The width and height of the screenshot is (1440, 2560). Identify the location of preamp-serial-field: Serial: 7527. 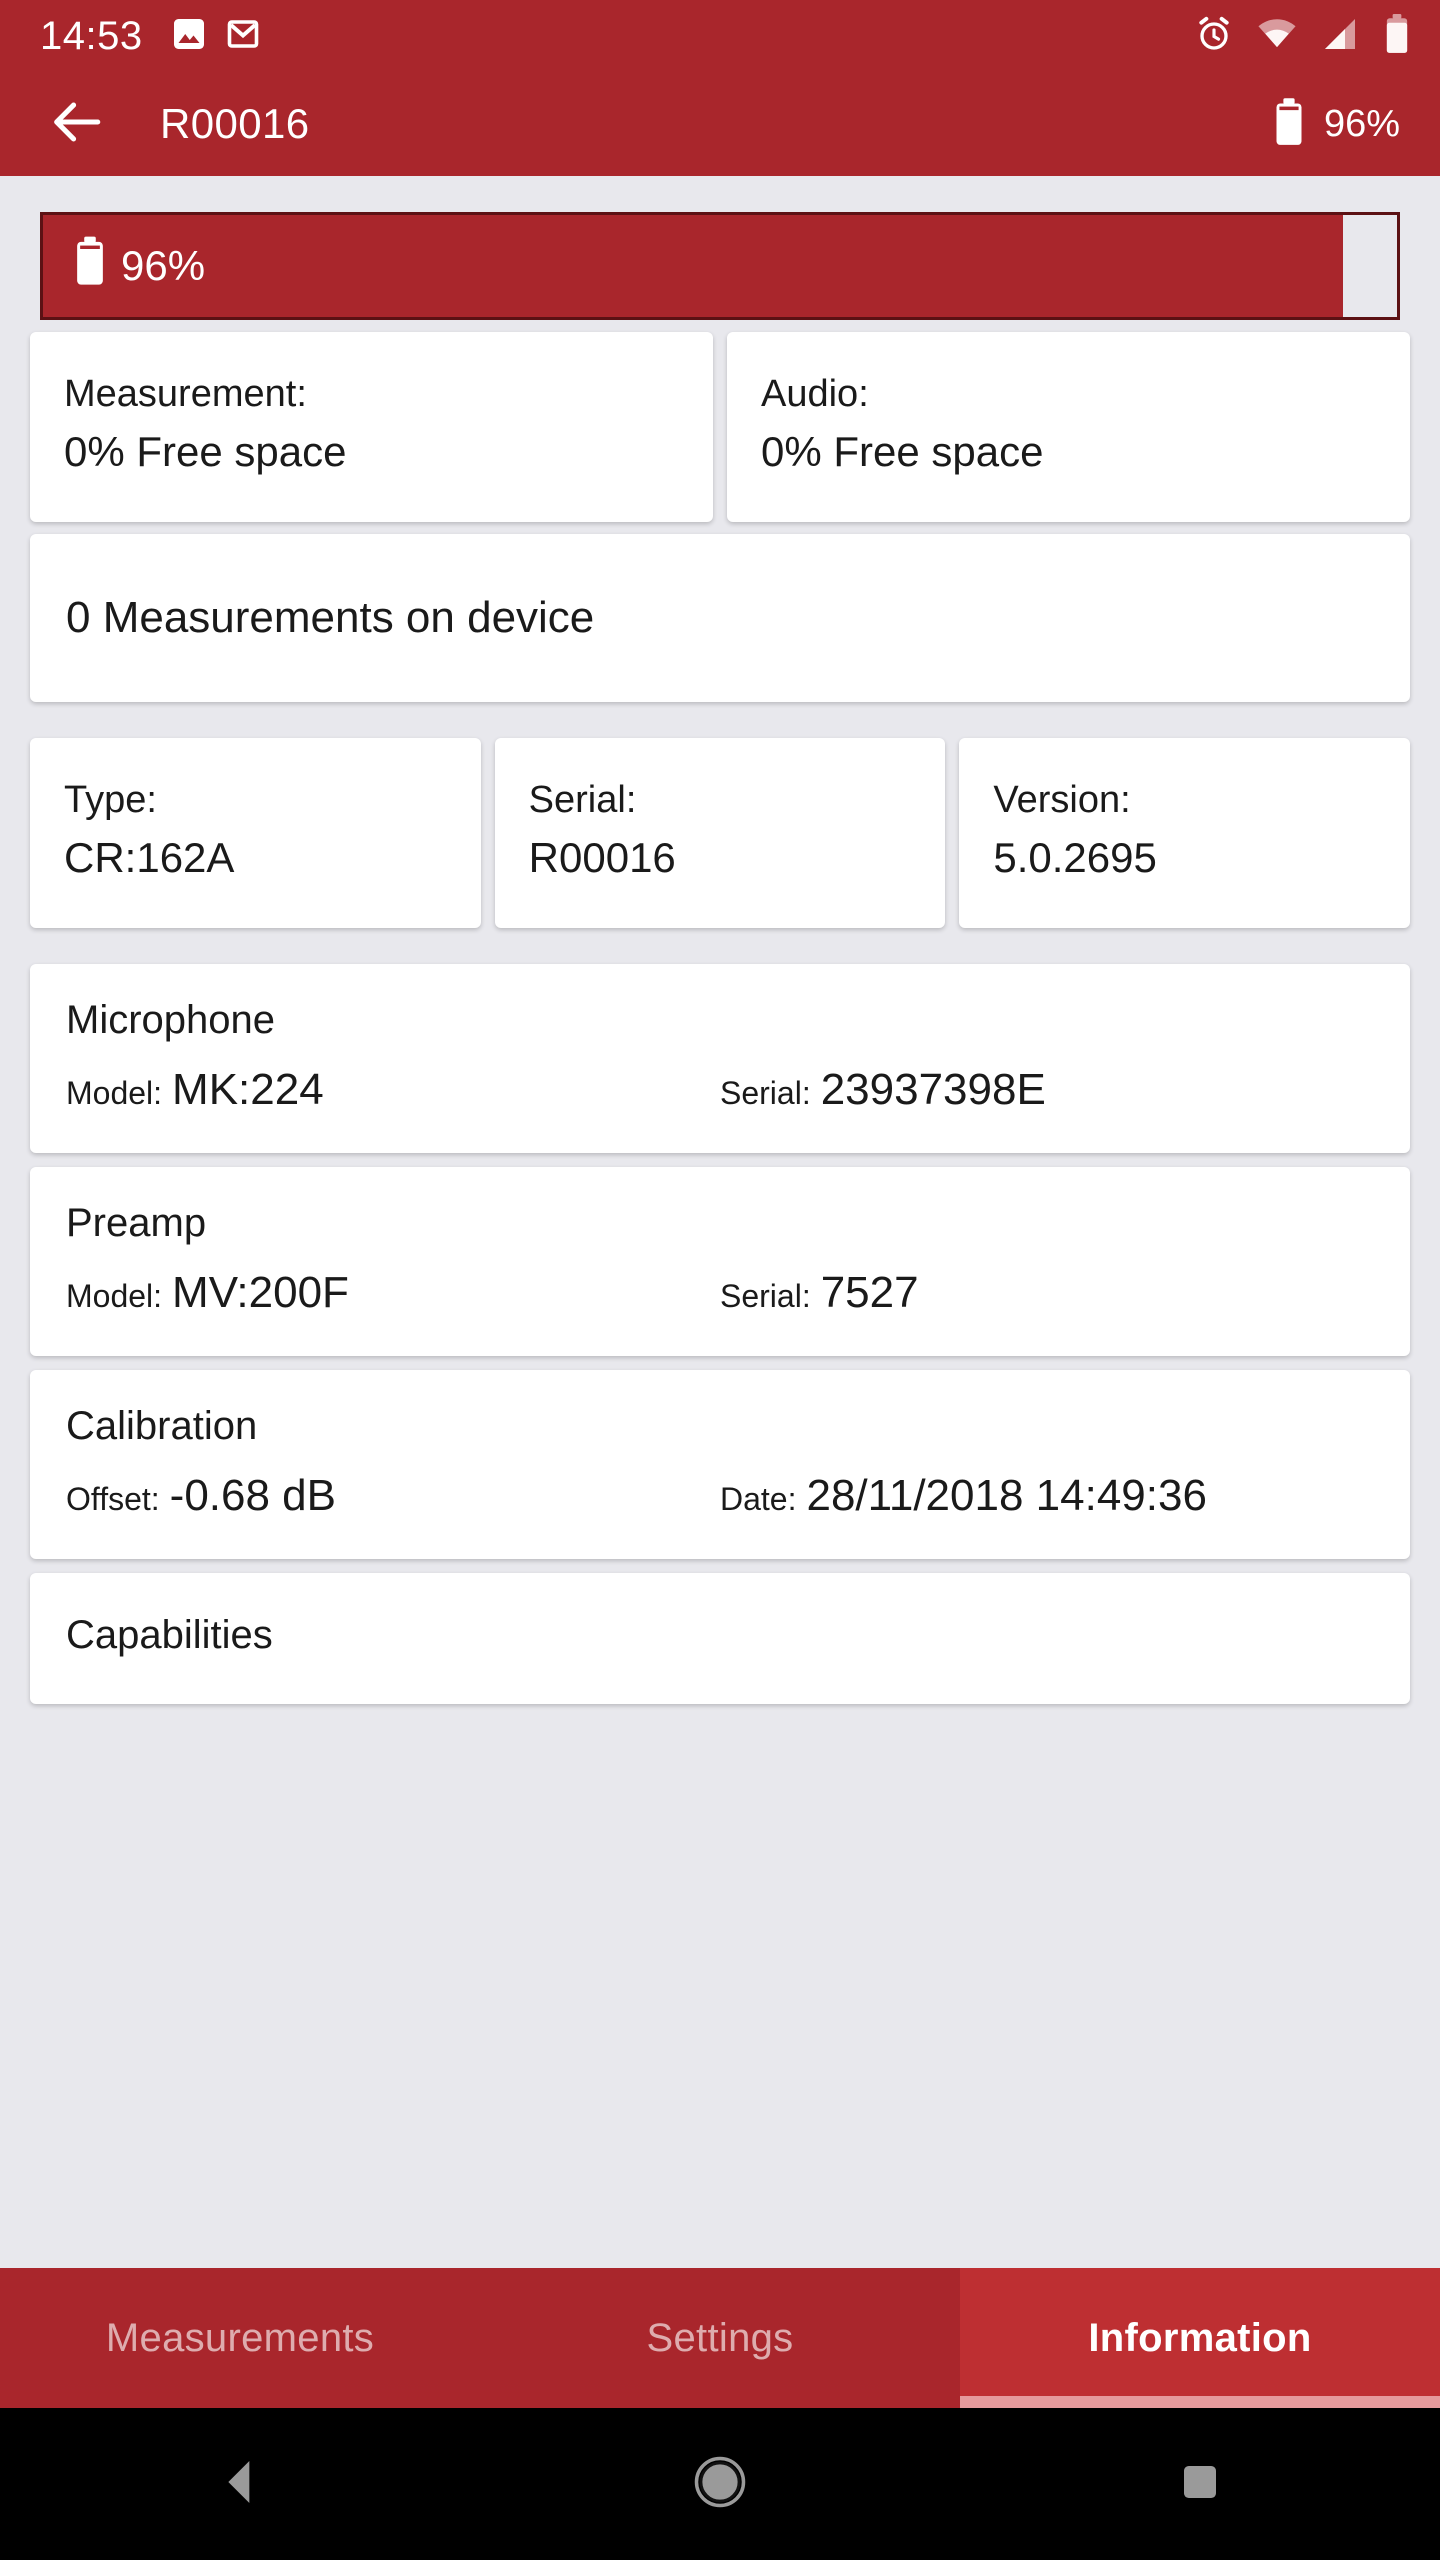
(1047, 1293).